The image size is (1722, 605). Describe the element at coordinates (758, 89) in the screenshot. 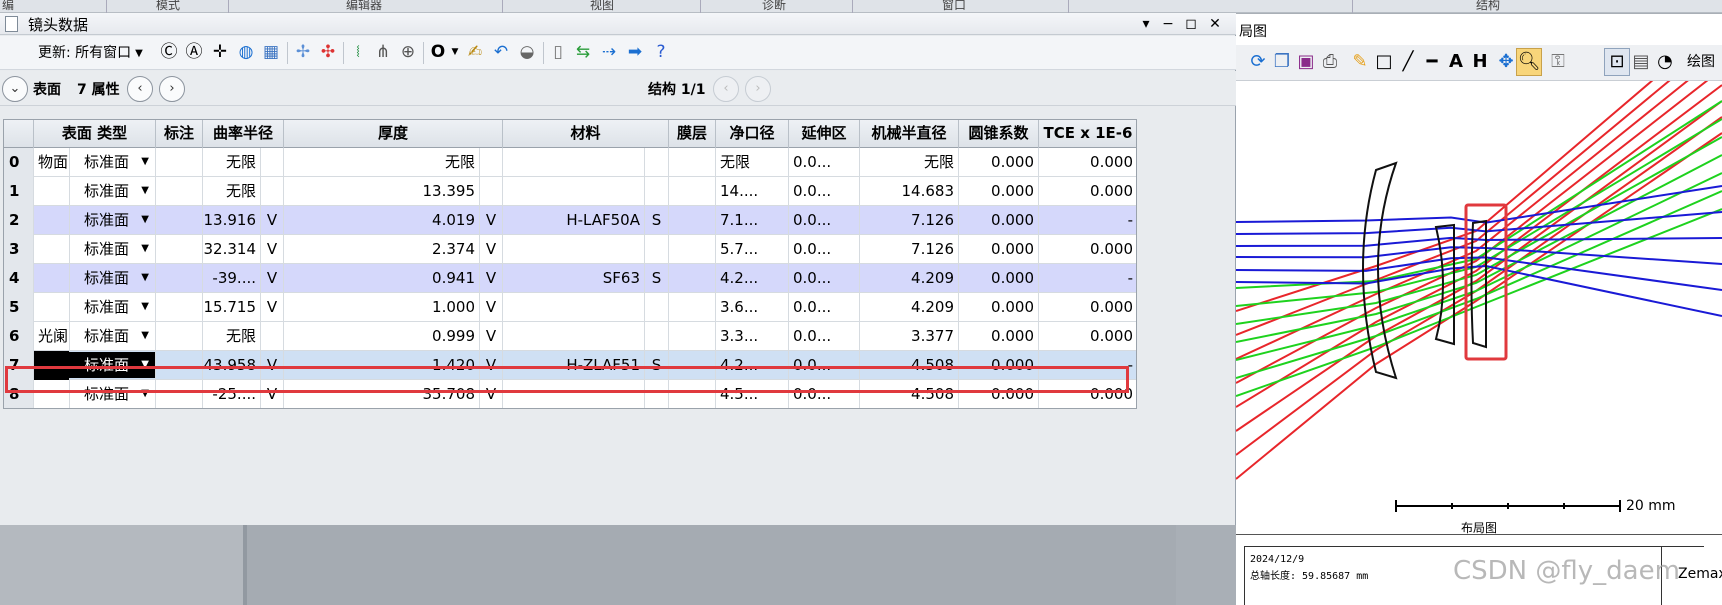

I see `next-config-button: ›` at that location.